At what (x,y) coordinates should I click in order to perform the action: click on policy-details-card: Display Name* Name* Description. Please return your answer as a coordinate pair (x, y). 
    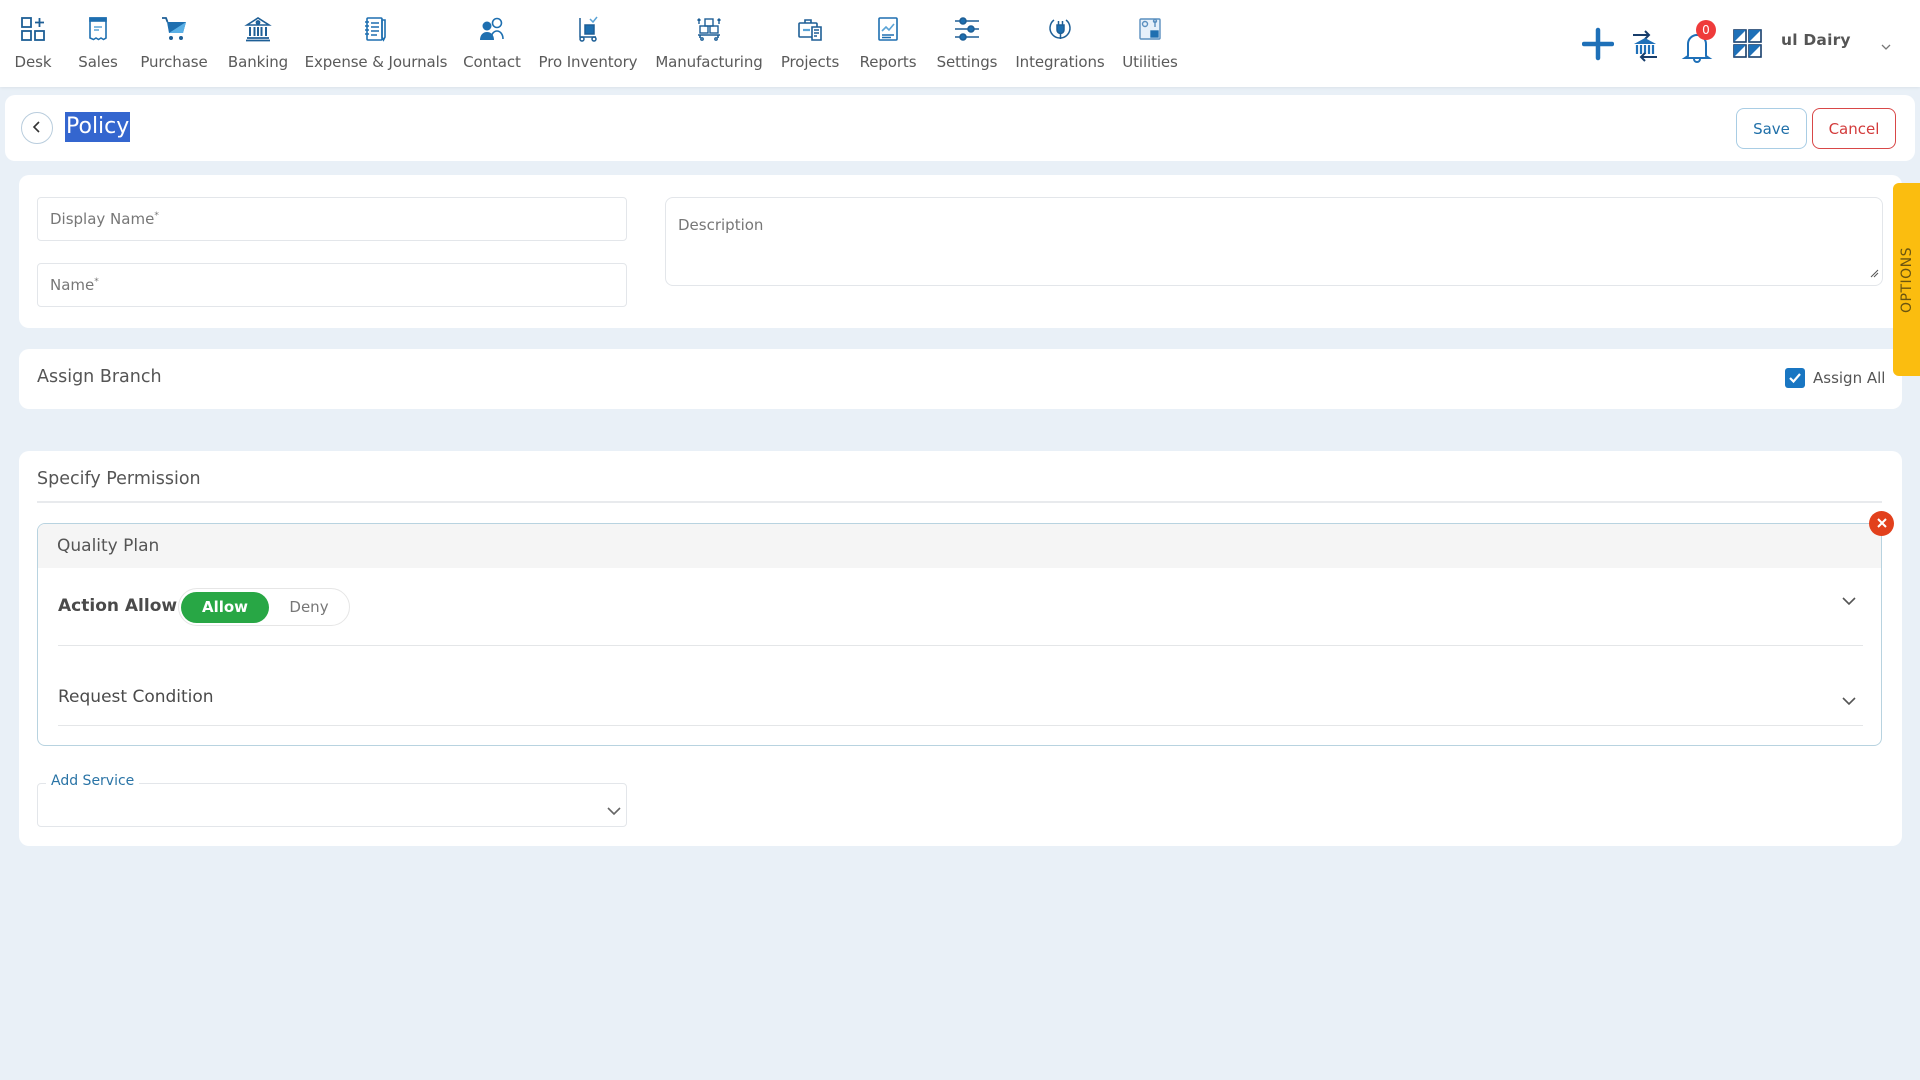
    Looking at the image, I should click on (960, 251).